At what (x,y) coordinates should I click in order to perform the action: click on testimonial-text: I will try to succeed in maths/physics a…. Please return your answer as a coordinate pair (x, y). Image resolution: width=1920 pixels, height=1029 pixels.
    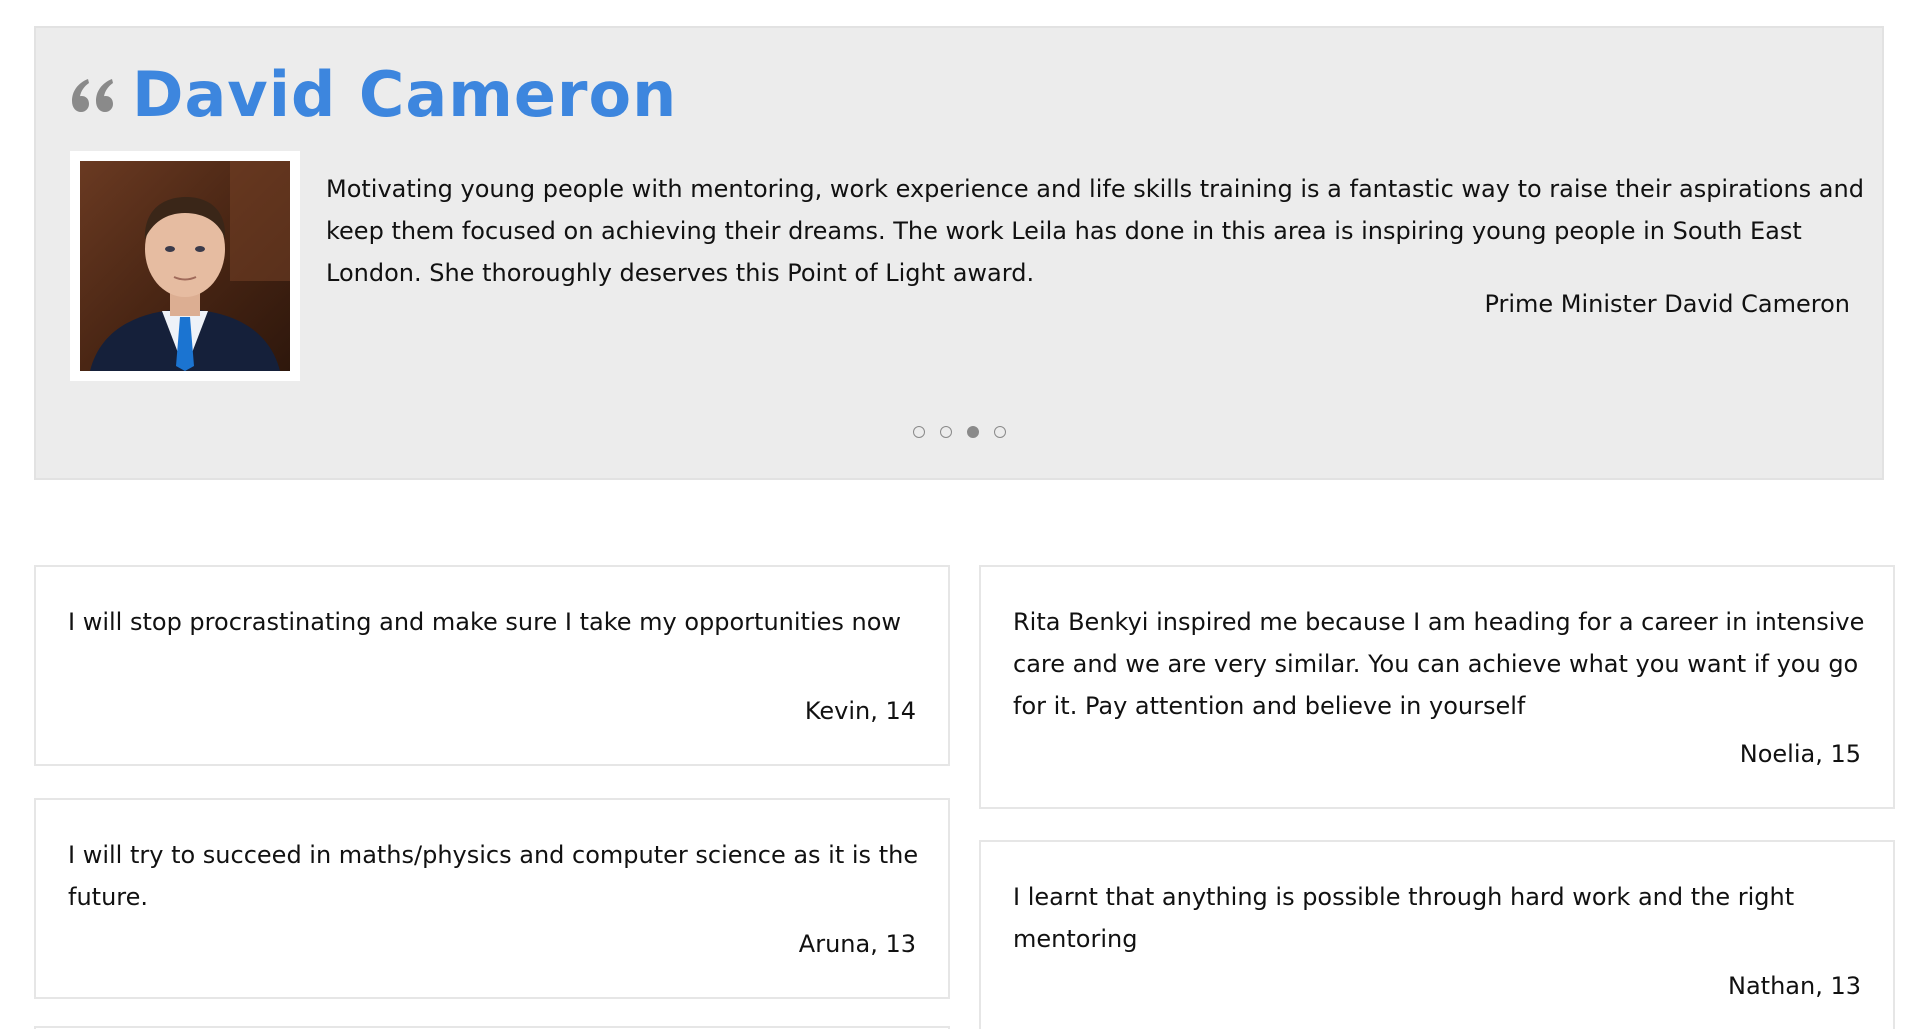
    Looking at the image, I should click on (493, 876).